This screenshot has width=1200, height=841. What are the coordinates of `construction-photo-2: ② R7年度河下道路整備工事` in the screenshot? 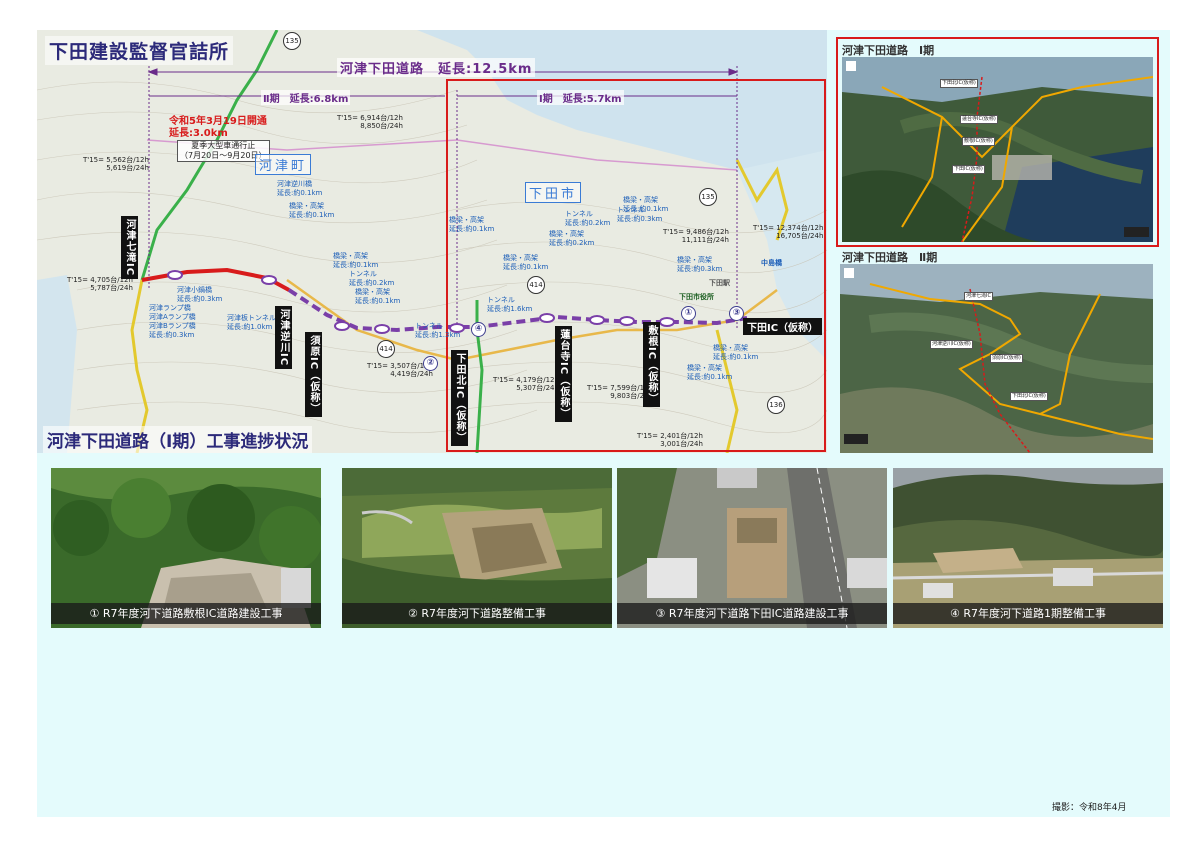 It's located at (477, 548).